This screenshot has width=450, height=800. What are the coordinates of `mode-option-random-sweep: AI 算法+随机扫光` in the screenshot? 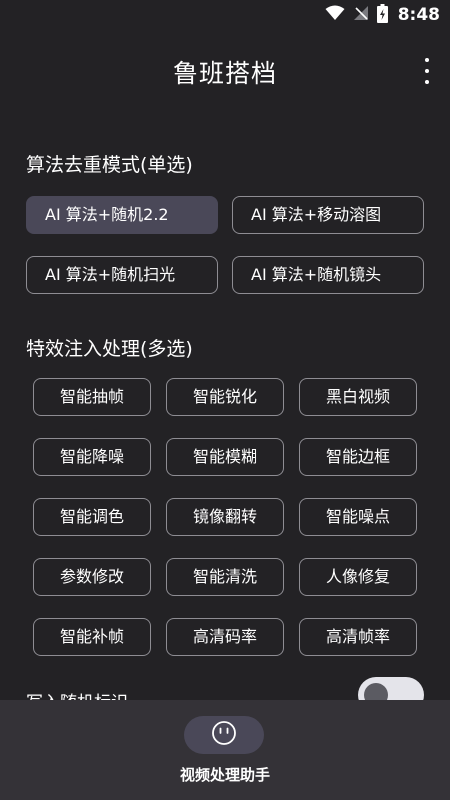 It's located at (122, 275).